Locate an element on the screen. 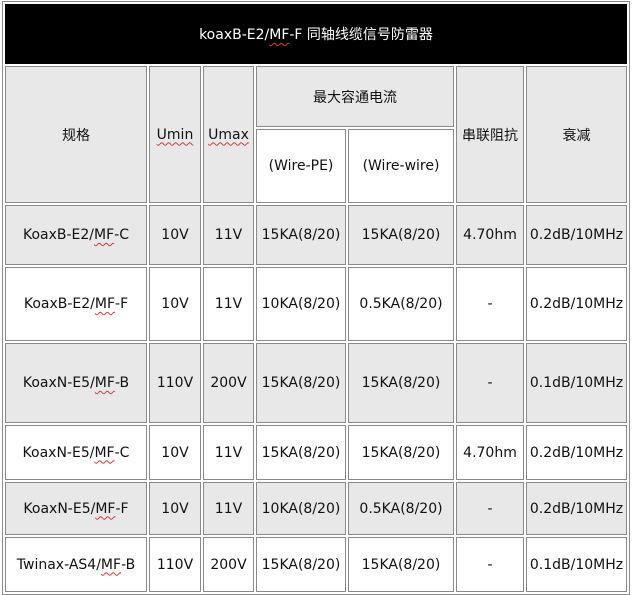  cell-model: Twinax-AS4/MF-B is located at coordinates (76, 564).